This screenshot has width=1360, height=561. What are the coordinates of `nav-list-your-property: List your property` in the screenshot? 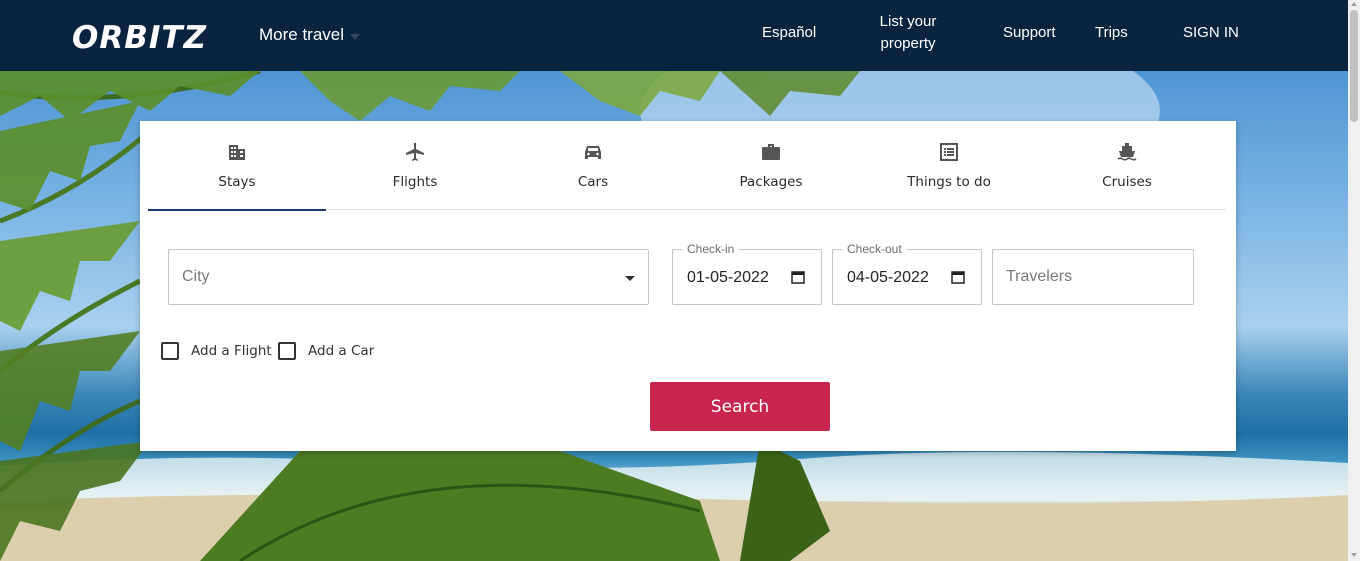 It's located at (908, 33).